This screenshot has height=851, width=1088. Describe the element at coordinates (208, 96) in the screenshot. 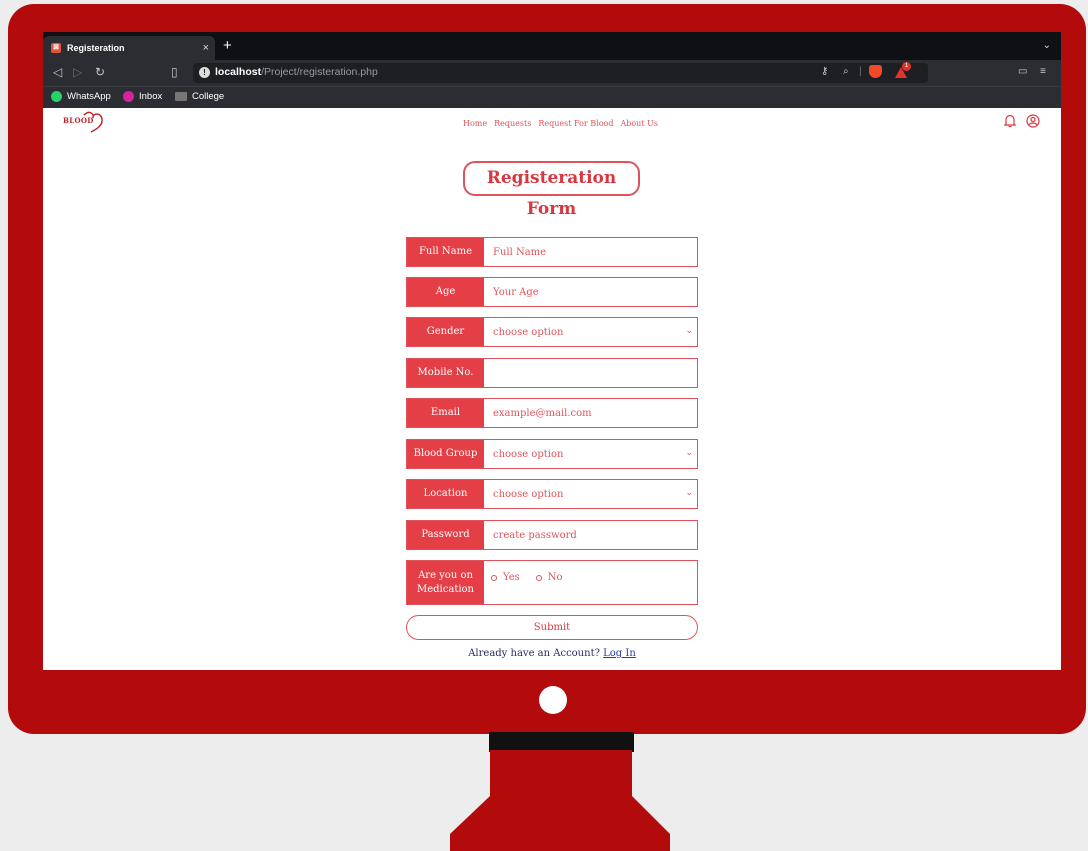

I see `bookmark-label: College` at that location.